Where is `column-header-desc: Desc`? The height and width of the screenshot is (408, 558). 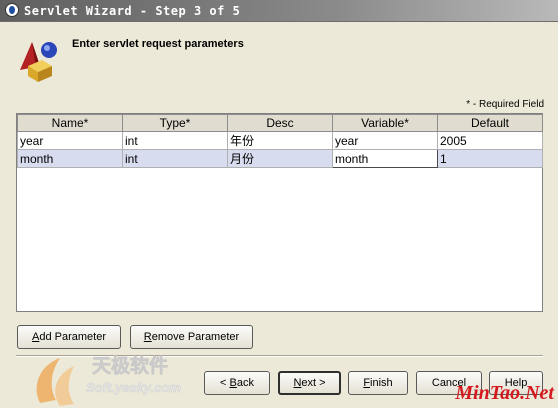 column-header-desc: Desc is located at coordinates (280, 123).